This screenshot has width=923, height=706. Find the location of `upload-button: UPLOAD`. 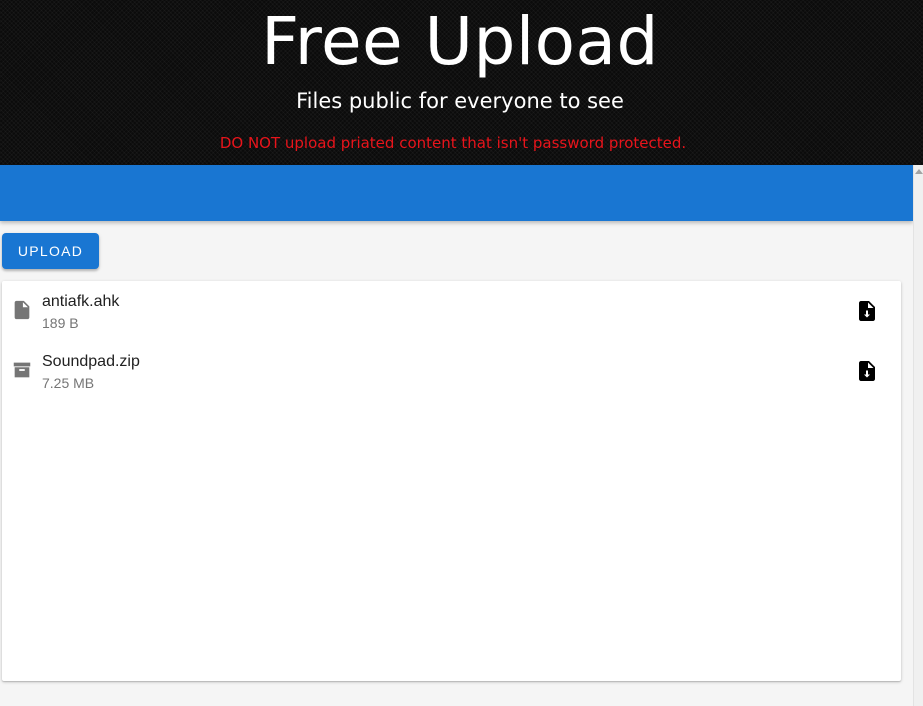

upload-button: UPLOAD is located at coordinates (50, 251).